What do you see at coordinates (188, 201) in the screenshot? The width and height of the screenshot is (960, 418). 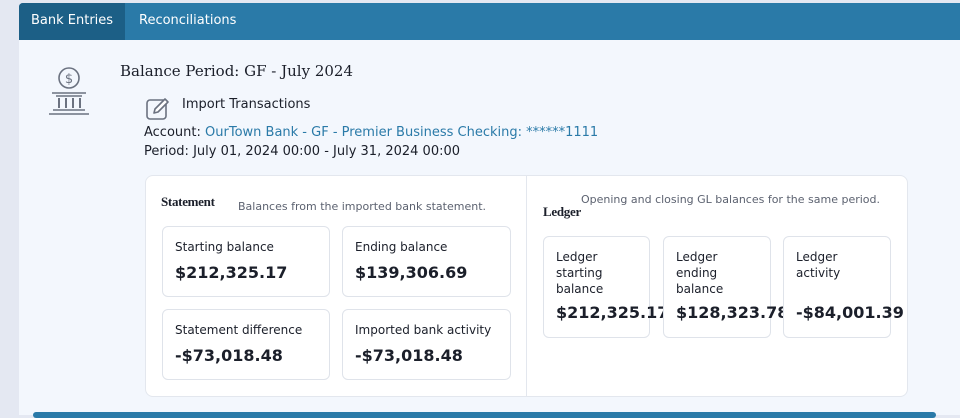 I see `statement-title: Statement` at bounding box center [188, 201].